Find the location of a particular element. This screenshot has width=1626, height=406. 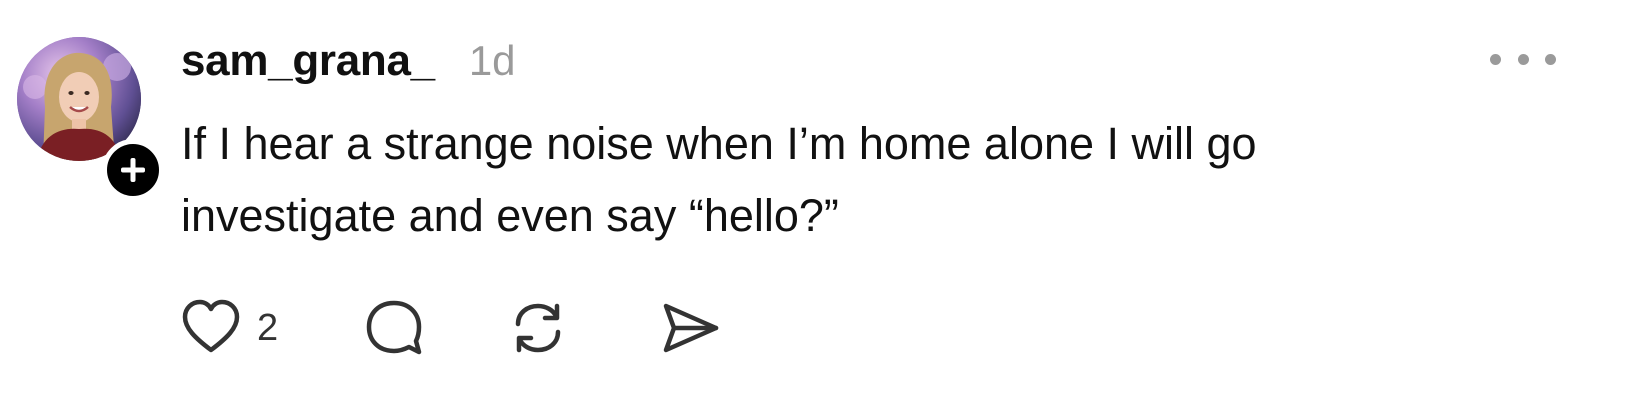

more-options-button is located at coordinates (1523, 59).